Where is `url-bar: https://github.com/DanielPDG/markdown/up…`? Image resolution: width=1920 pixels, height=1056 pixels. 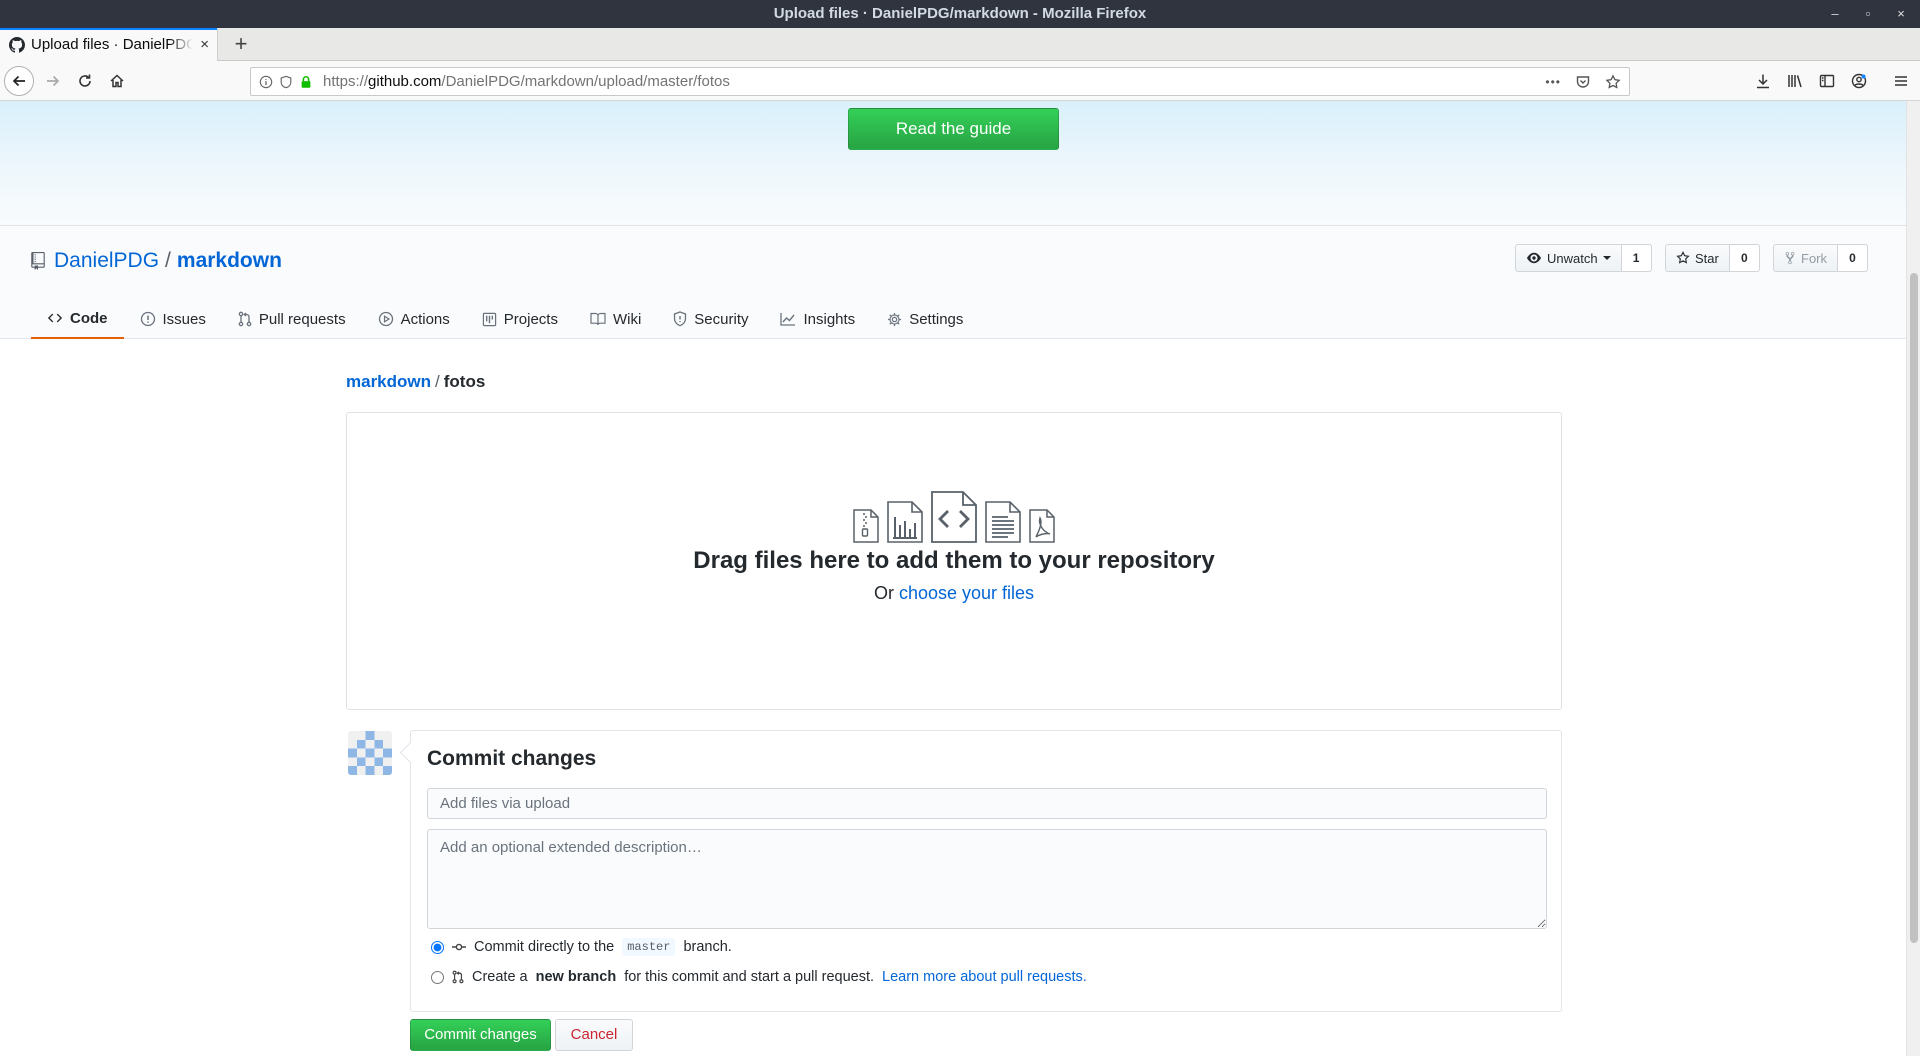
url-bar: https://github.com/DanielPDG/markdown/up… is located at coordinates (940, 81).